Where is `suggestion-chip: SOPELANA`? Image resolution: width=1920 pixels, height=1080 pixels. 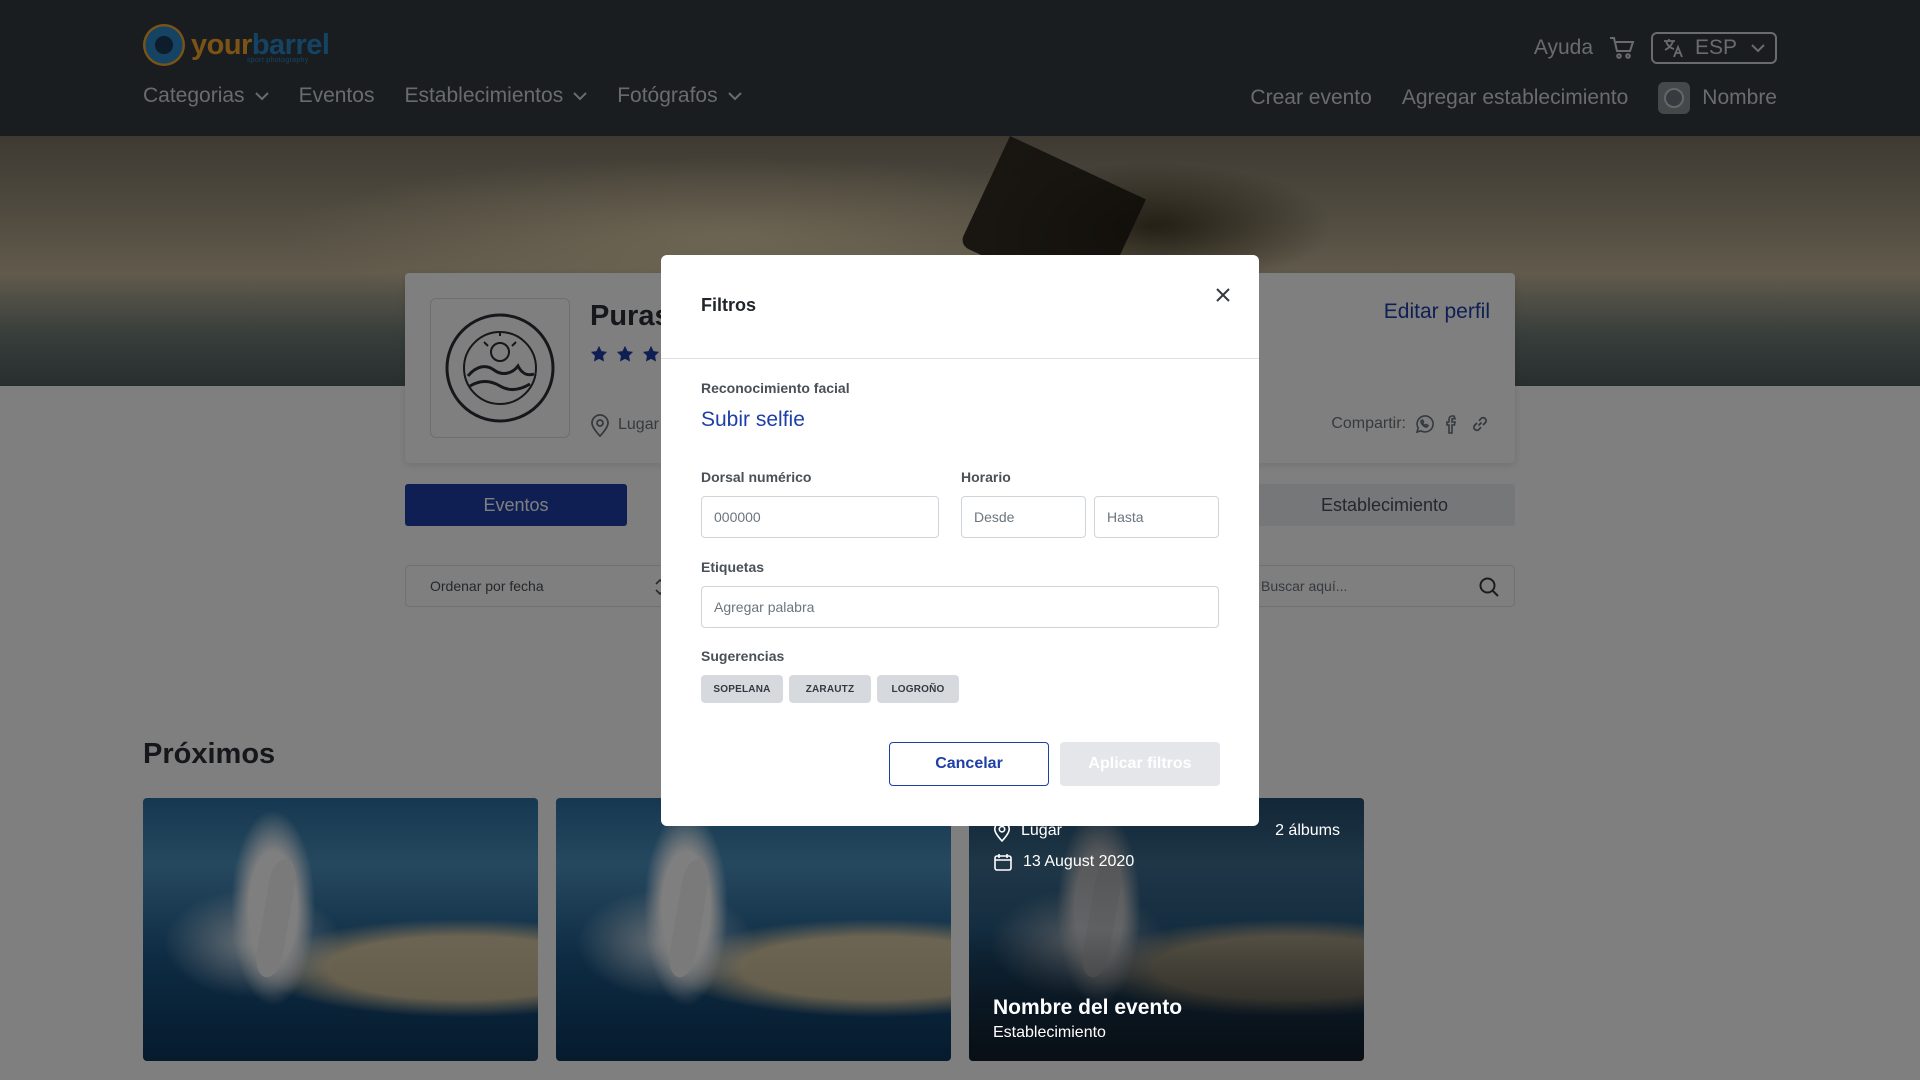
suggestion-chip: SOPELANA is located at coordinates (742, 689).